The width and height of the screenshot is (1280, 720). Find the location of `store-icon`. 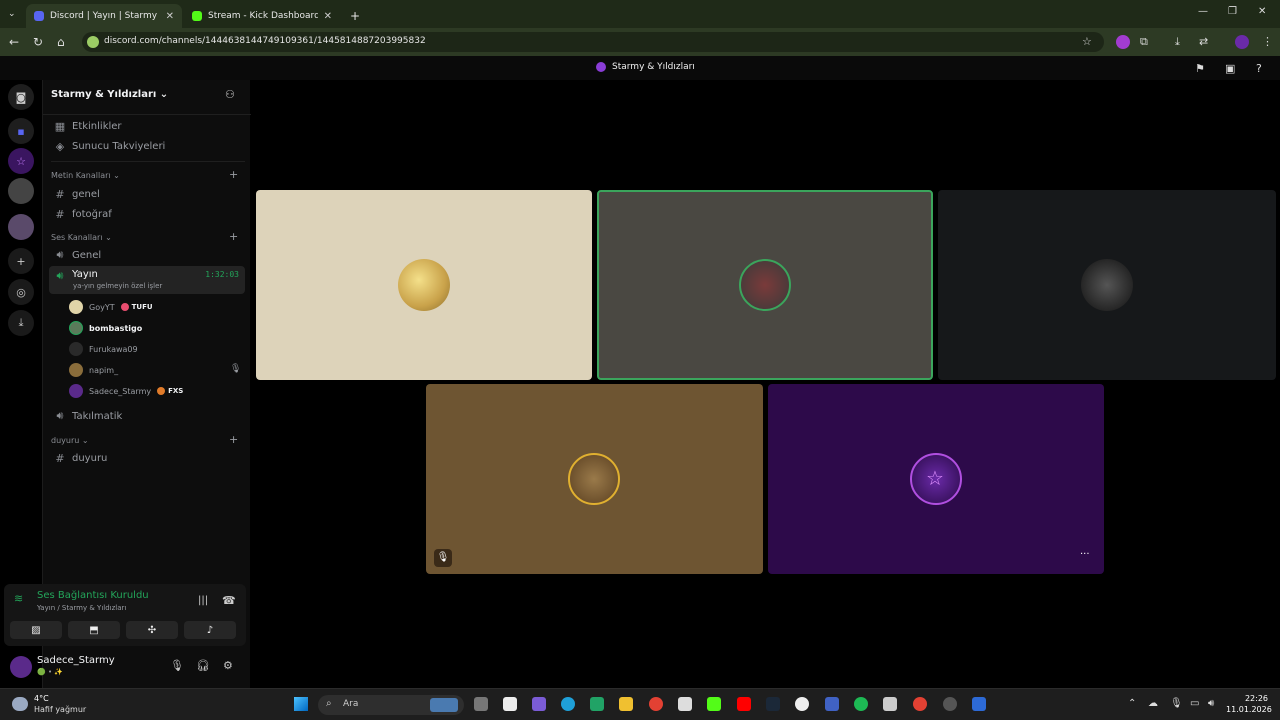

store-icon is located at coordinates (890, 704).